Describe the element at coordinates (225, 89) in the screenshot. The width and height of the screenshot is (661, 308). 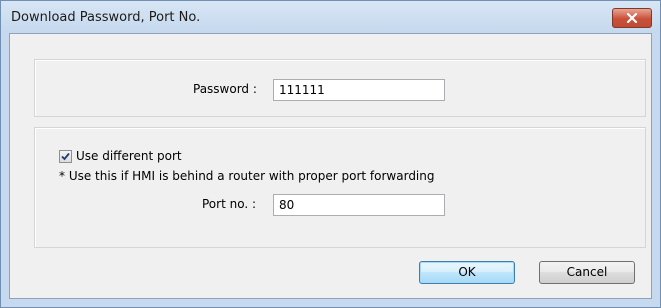
I see `password-label: Password :` at that location.